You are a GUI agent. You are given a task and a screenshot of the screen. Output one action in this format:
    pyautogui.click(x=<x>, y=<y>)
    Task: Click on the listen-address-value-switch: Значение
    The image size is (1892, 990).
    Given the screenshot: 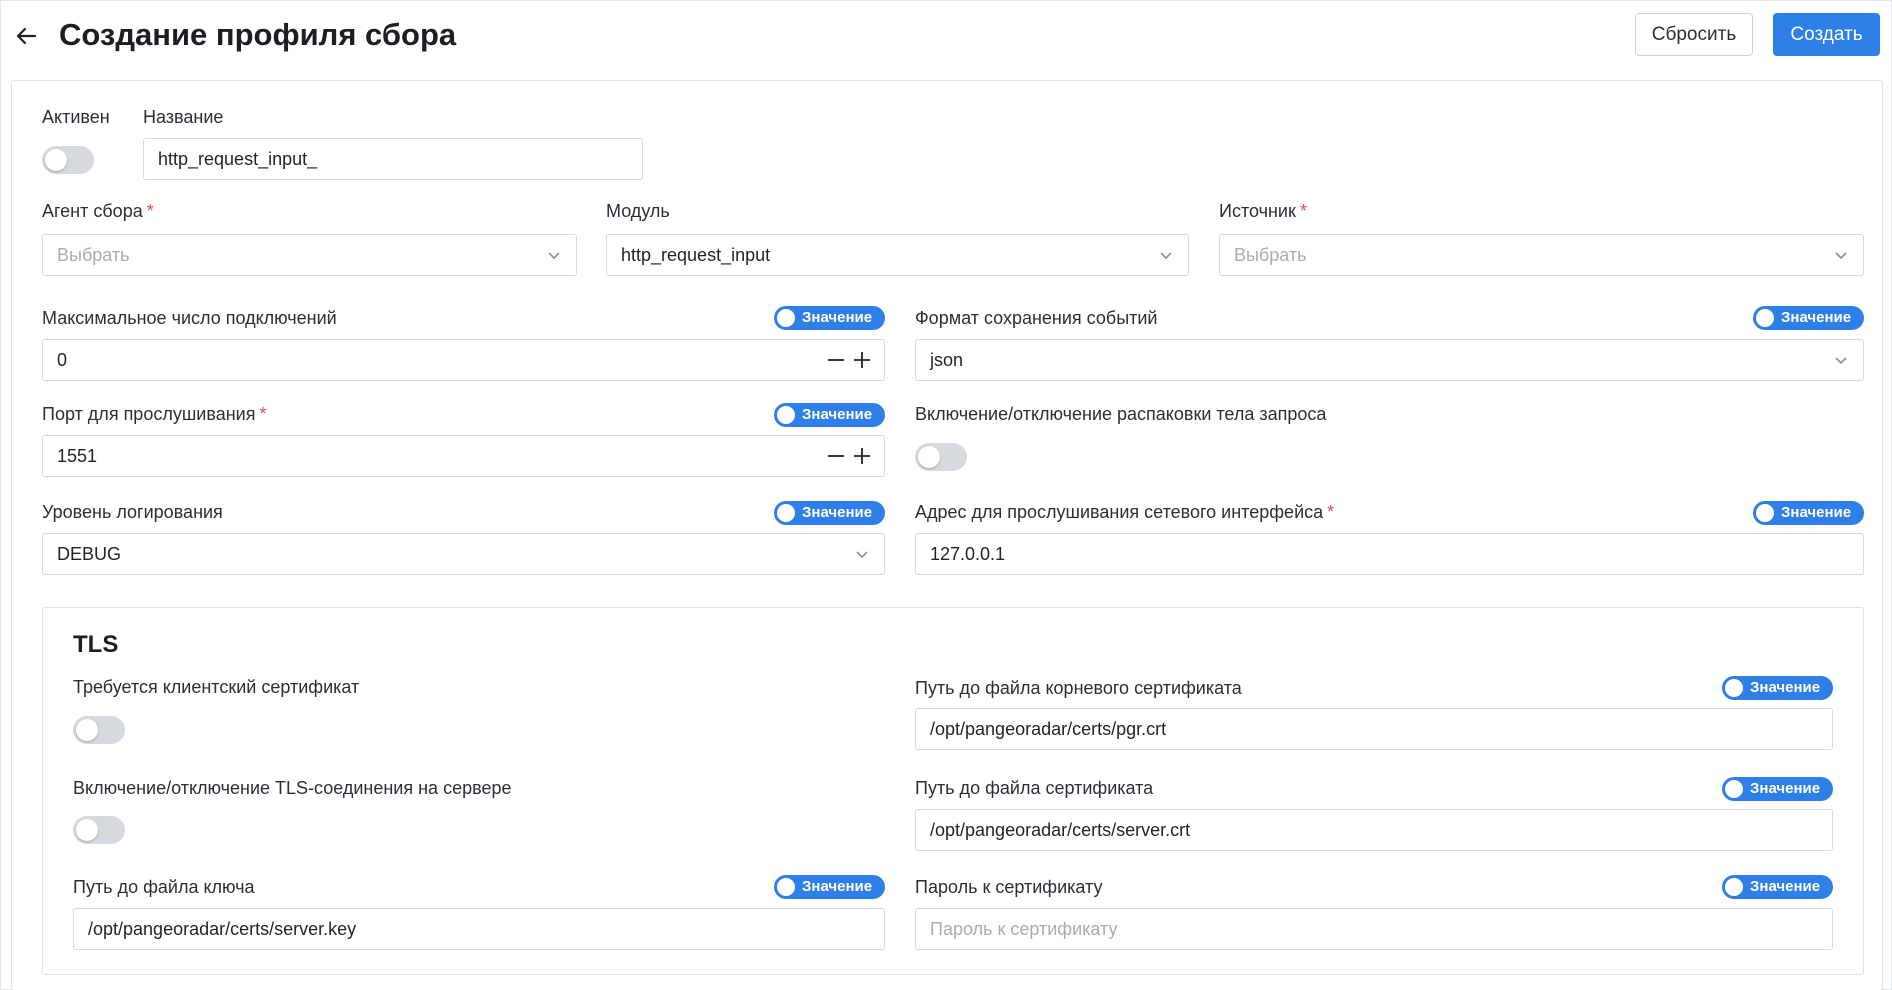 What is the action you would take?
    pyautogui.click(x=1808, y=513)
    